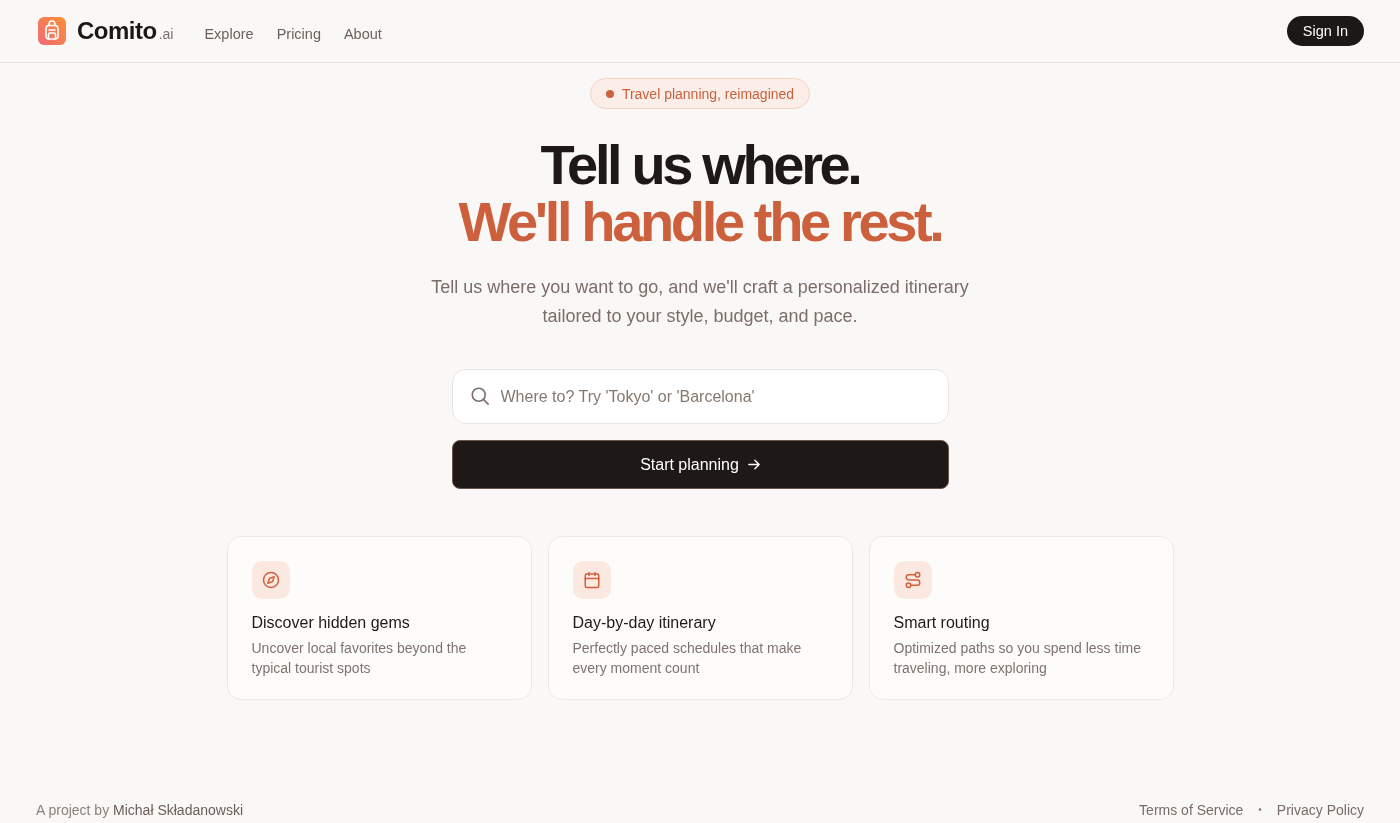  Describe the element at coordinates (591, 580) in the screenshot. I see `calendar-icon` at that location.